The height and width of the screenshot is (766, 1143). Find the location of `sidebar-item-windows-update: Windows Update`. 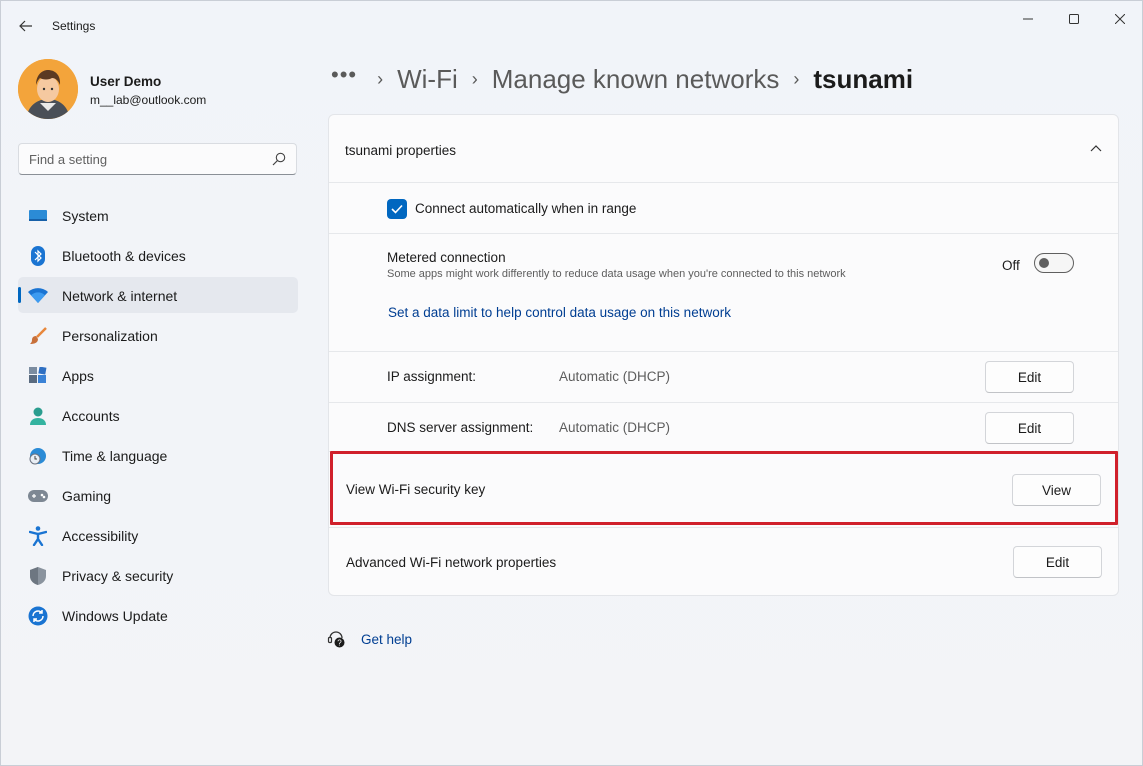

sidebar-item-windows-update: Windows Update is located at coordinates (158, 615).